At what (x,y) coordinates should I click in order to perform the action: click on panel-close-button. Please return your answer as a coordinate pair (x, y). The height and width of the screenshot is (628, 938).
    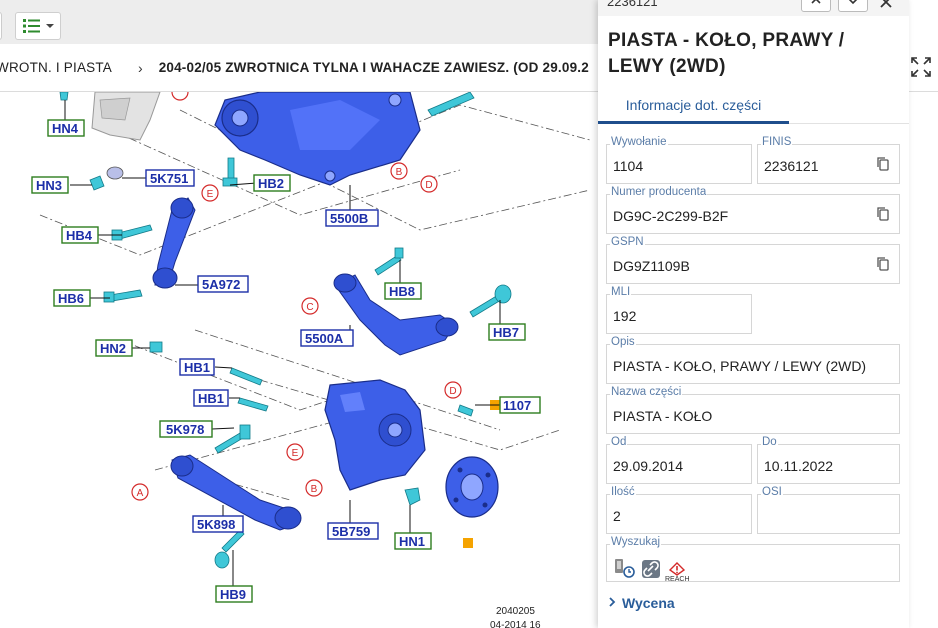
    Looking at the image, I should click on (886, 7).